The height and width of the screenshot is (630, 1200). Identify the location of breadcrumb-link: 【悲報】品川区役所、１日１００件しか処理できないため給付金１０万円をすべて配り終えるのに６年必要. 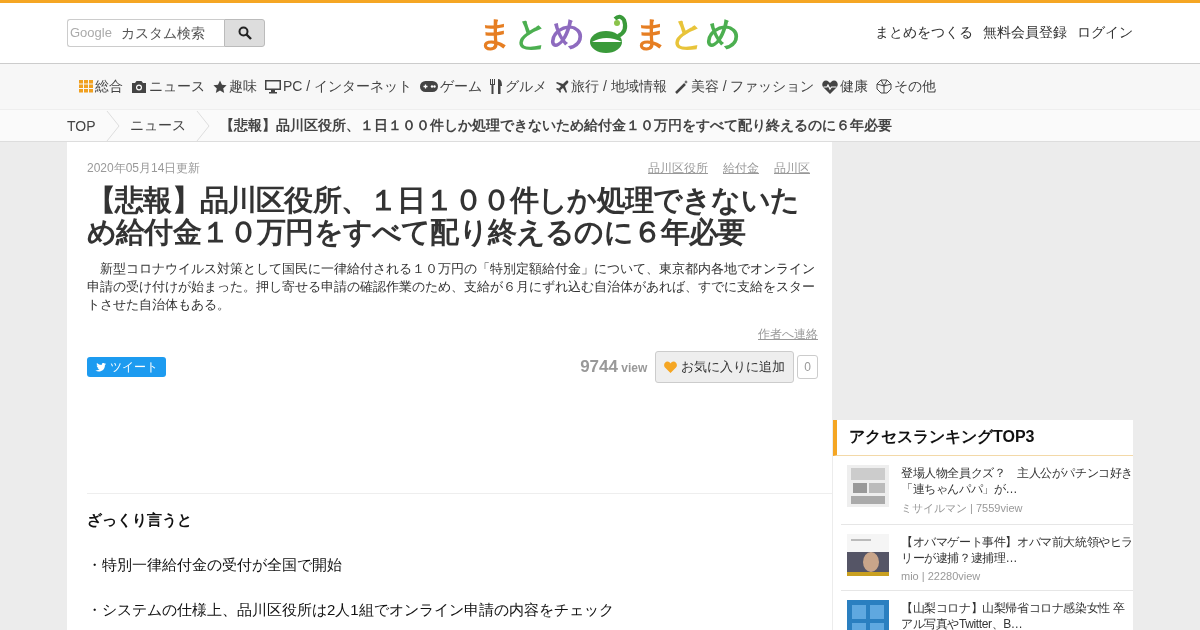
(555, 125).